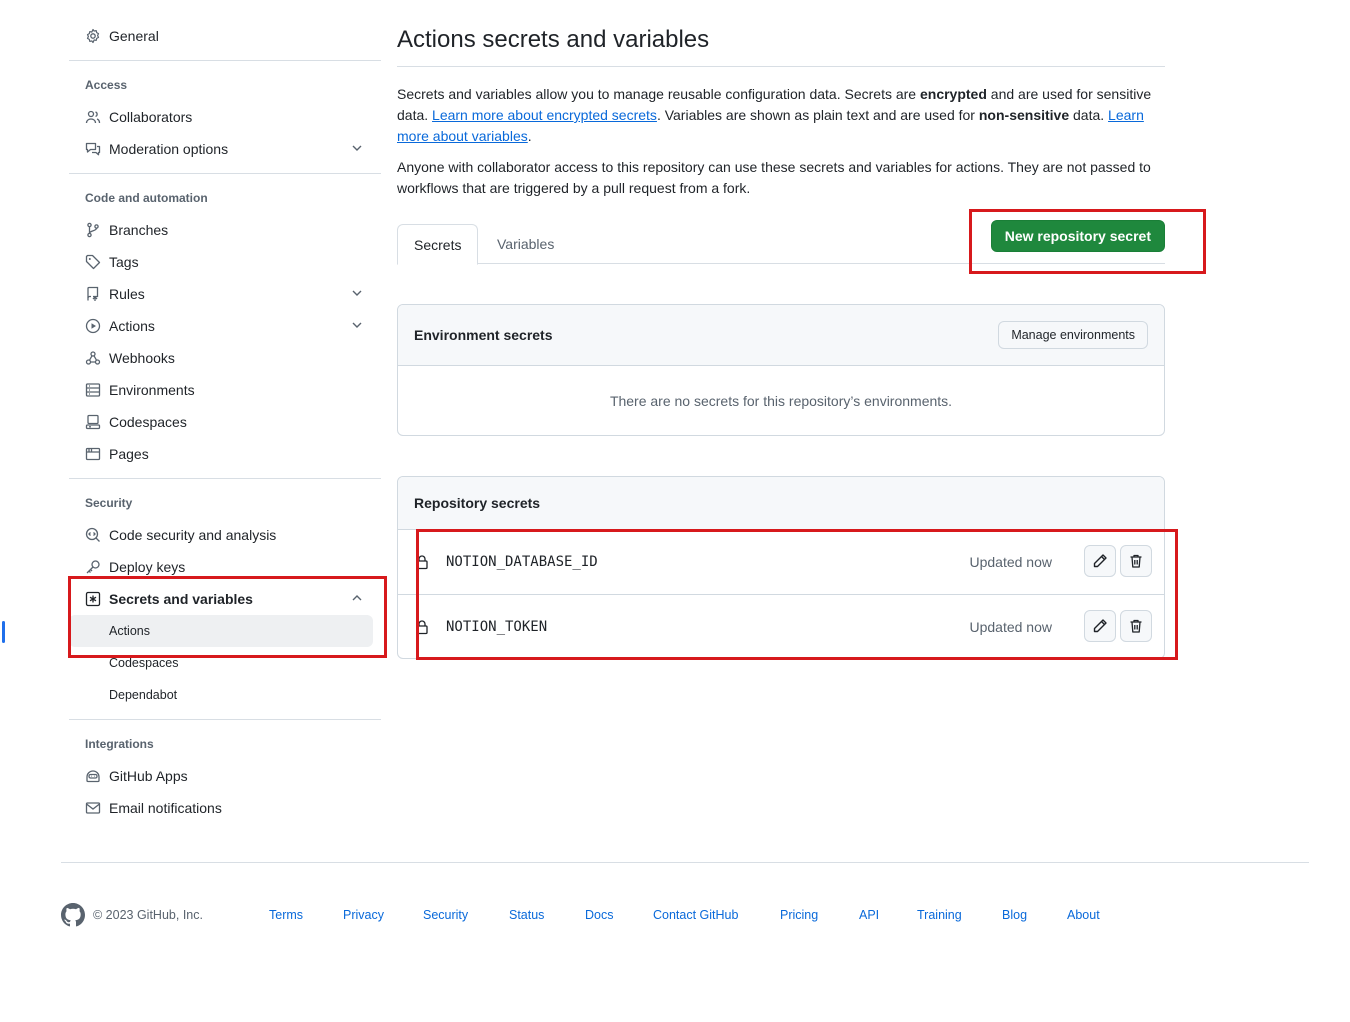 This screenshot has width=1350, height=1022. Describe the element at coordinates (148, 422) in the screenshot. I see `sidebar-item-label: Codespaces` at that location.